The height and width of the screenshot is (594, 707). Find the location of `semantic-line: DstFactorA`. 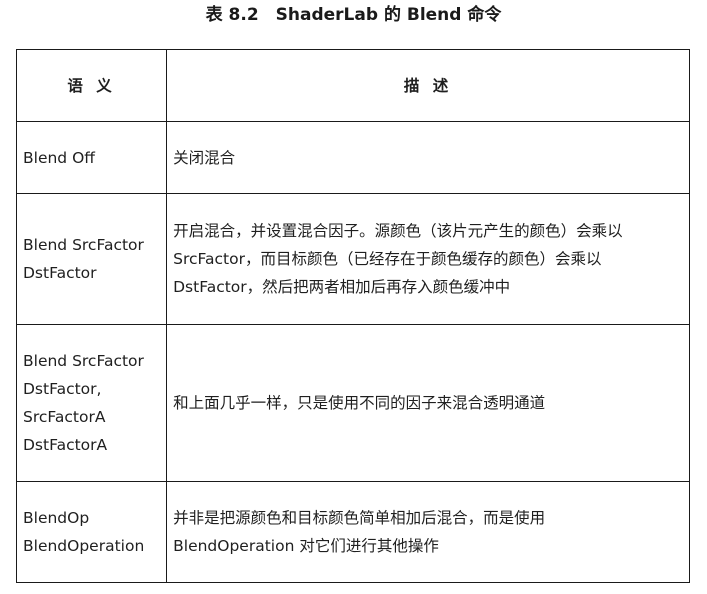

semantic-line: DstFactorA is located at coordinates (65, 445).